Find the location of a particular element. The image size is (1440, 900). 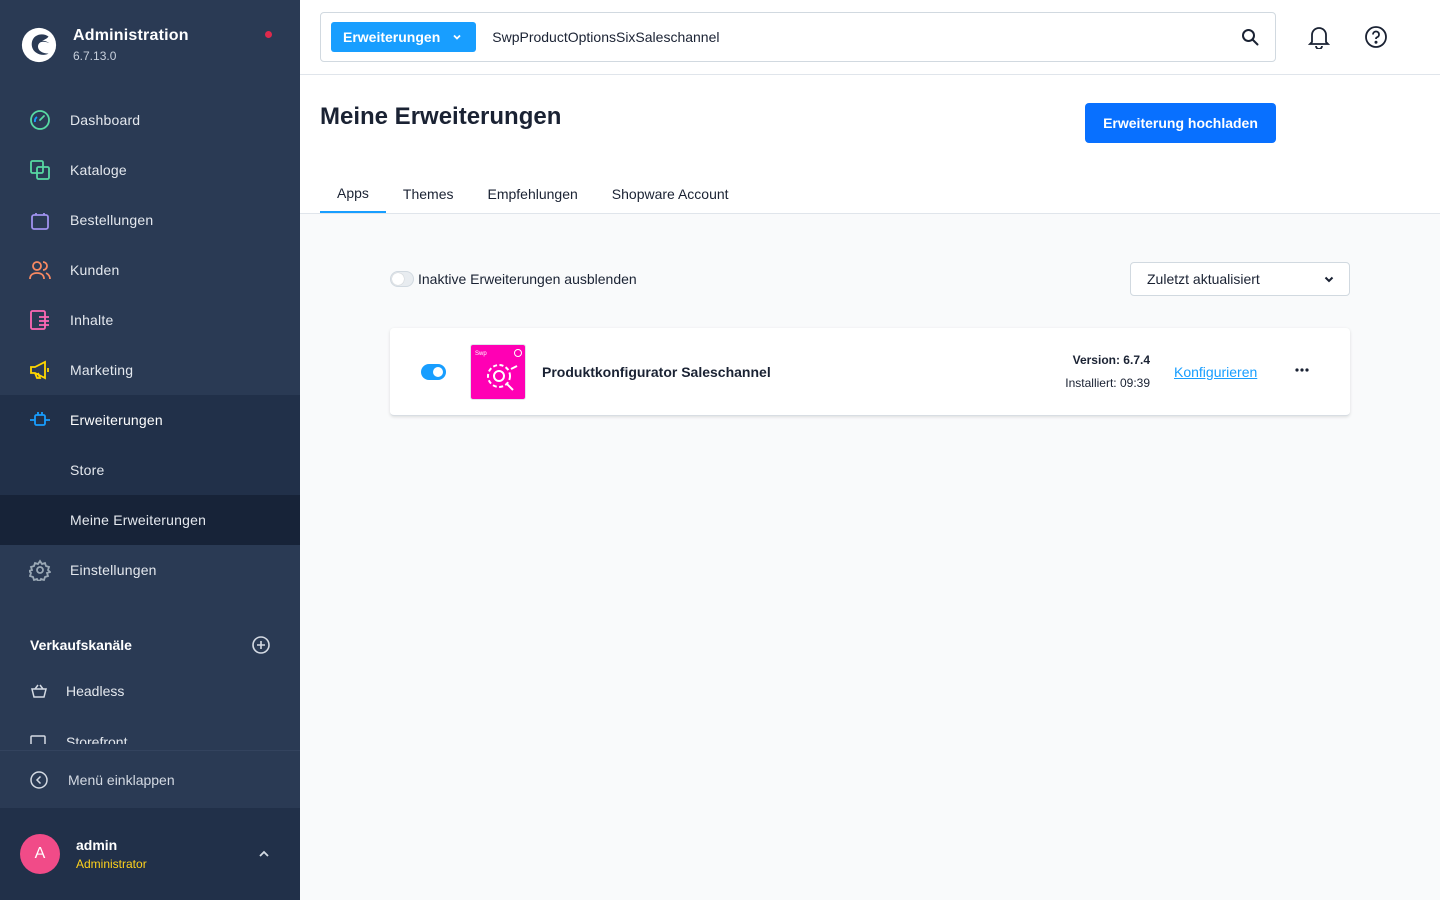

search-type-label: Erweiterungen is located at coordinates (392, 37).